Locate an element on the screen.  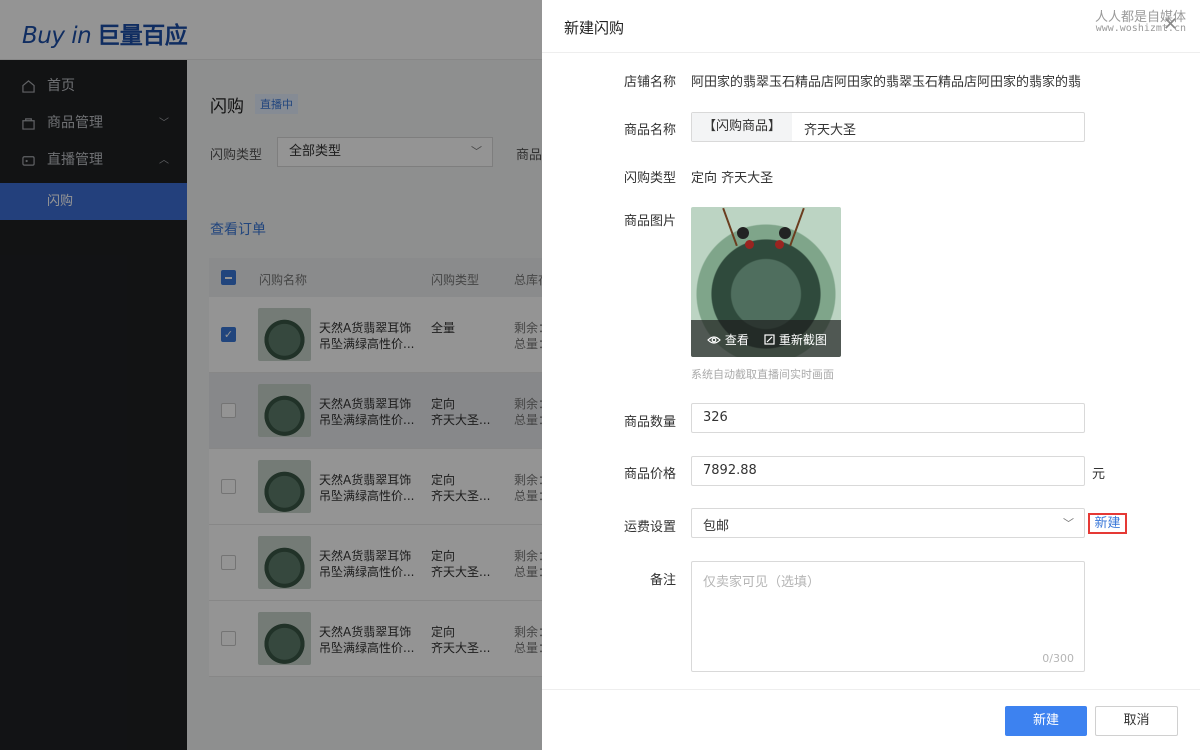
shipping-label: 运费设置 is located at coordinates (649, 527).